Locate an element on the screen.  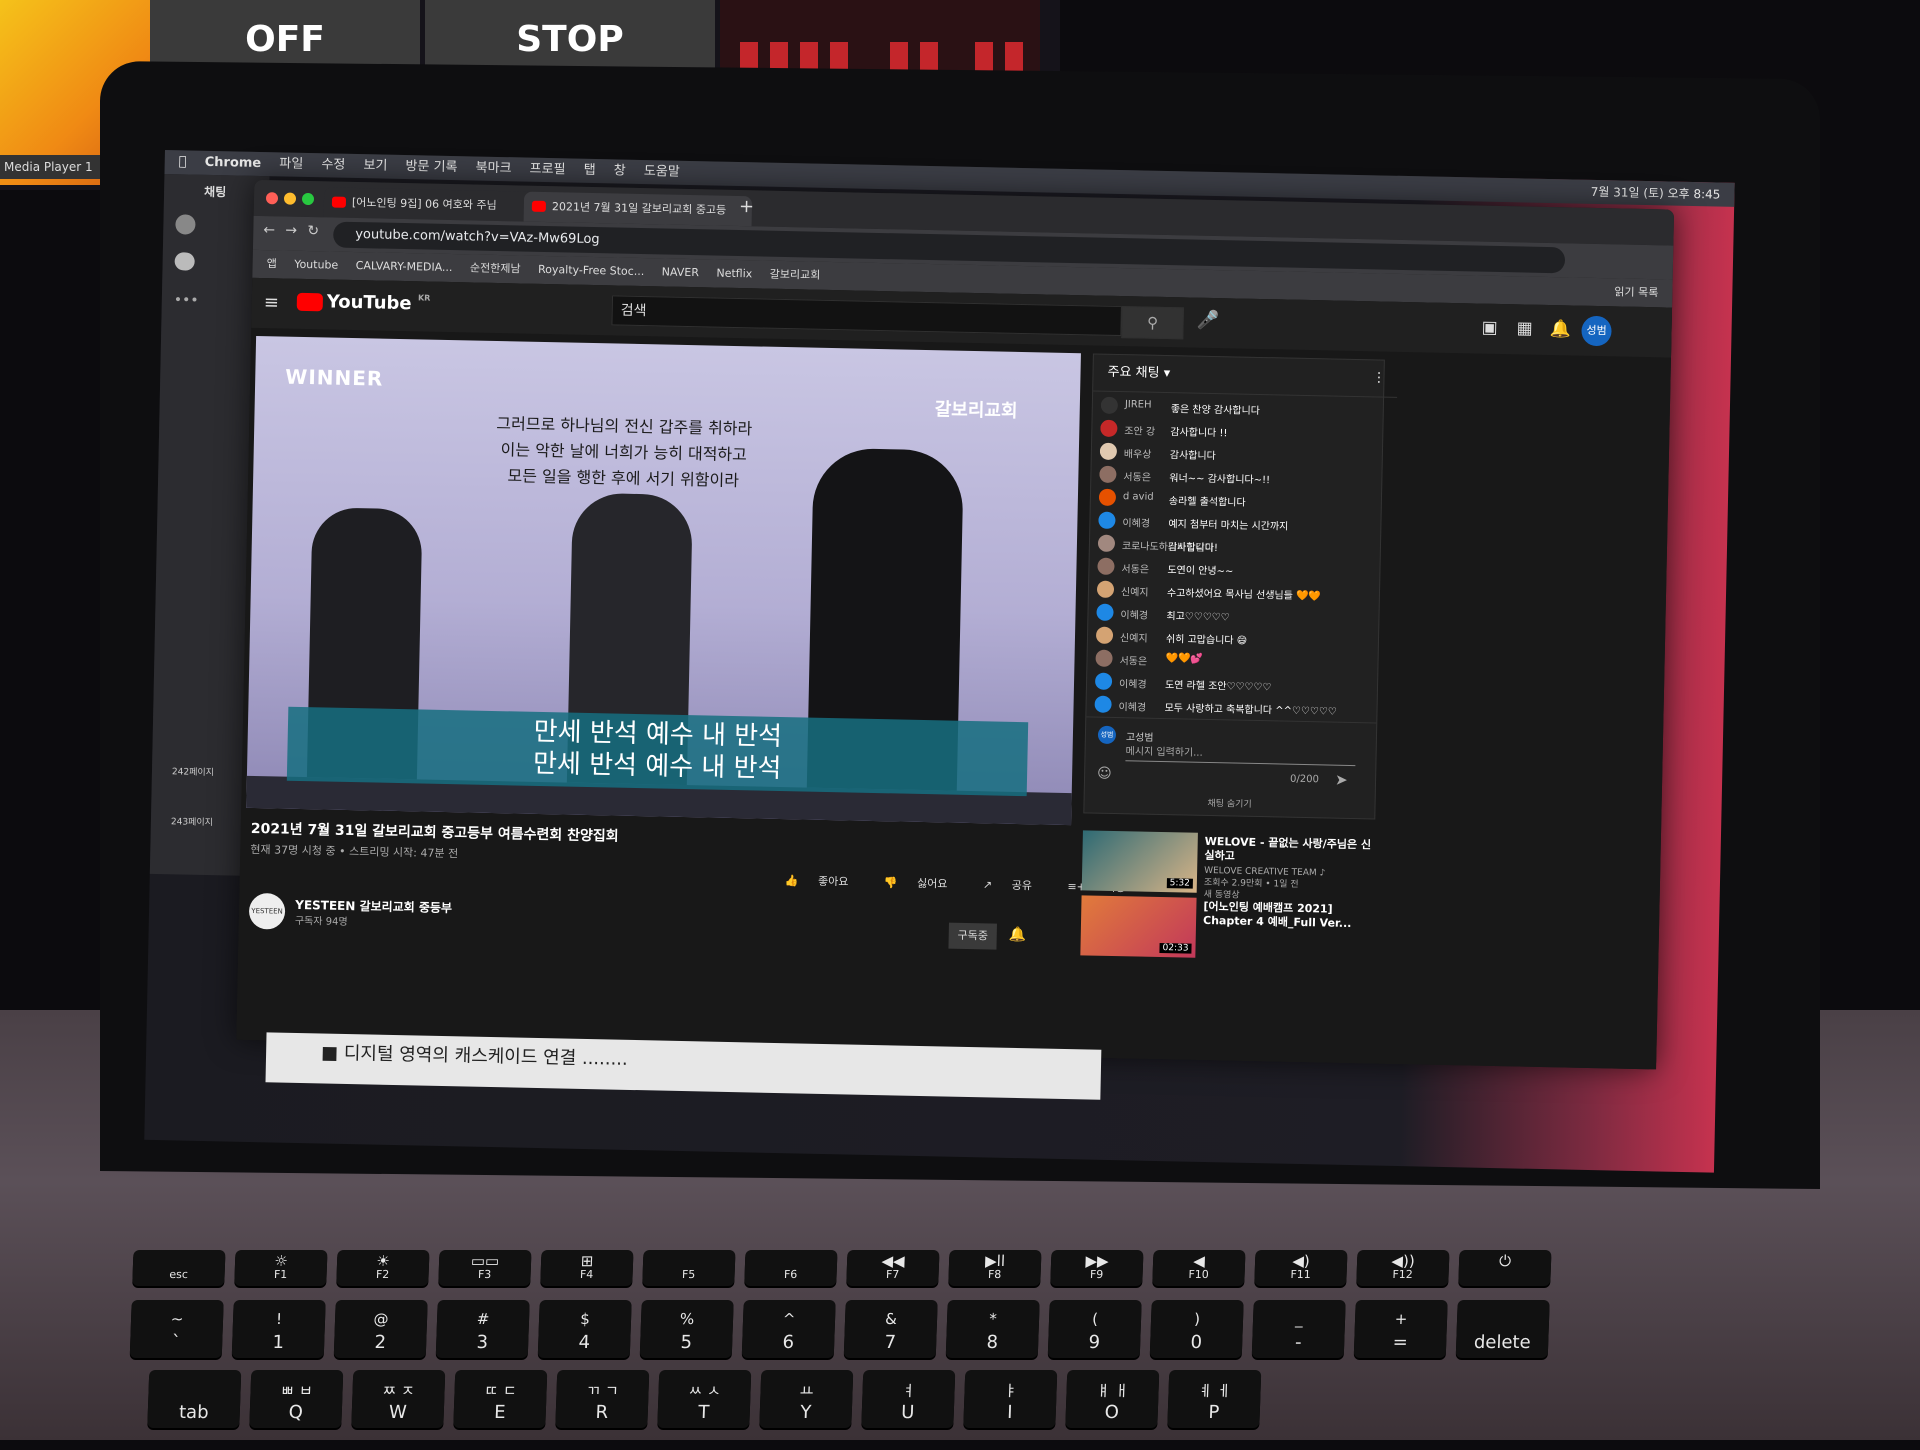
doc-item: 243페이지 is located at coordinates (192, 821).